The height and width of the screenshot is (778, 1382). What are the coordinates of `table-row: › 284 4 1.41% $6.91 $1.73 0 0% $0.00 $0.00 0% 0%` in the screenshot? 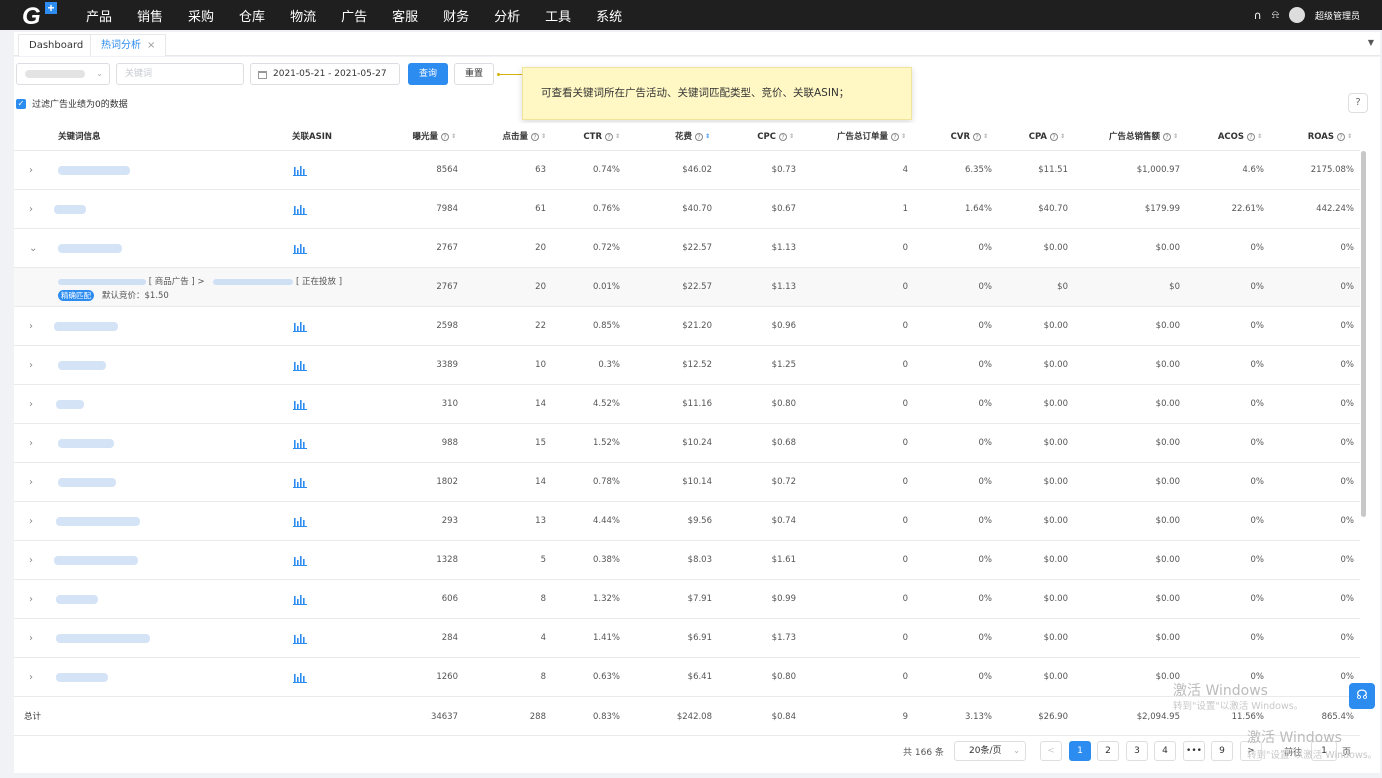 It's located at (687, 638).